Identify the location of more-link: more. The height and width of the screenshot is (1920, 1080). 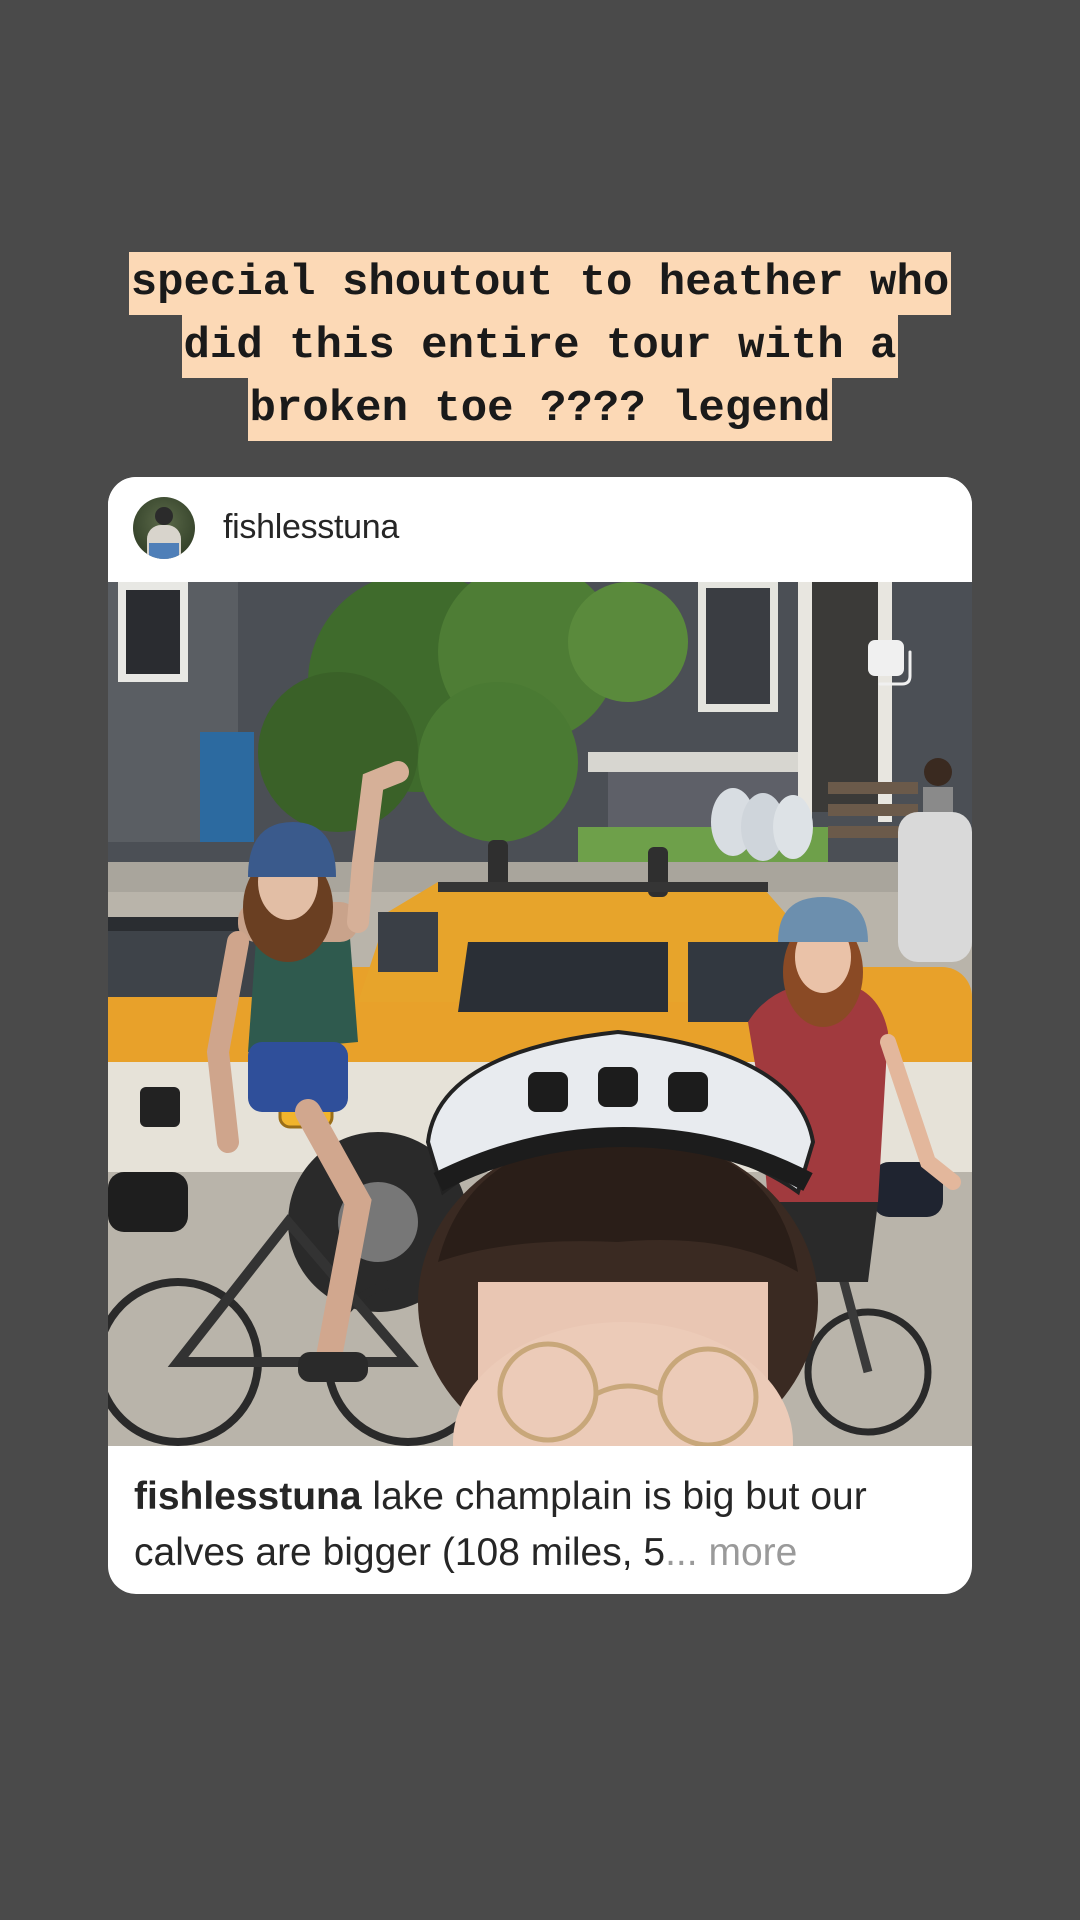
(752, 1552).